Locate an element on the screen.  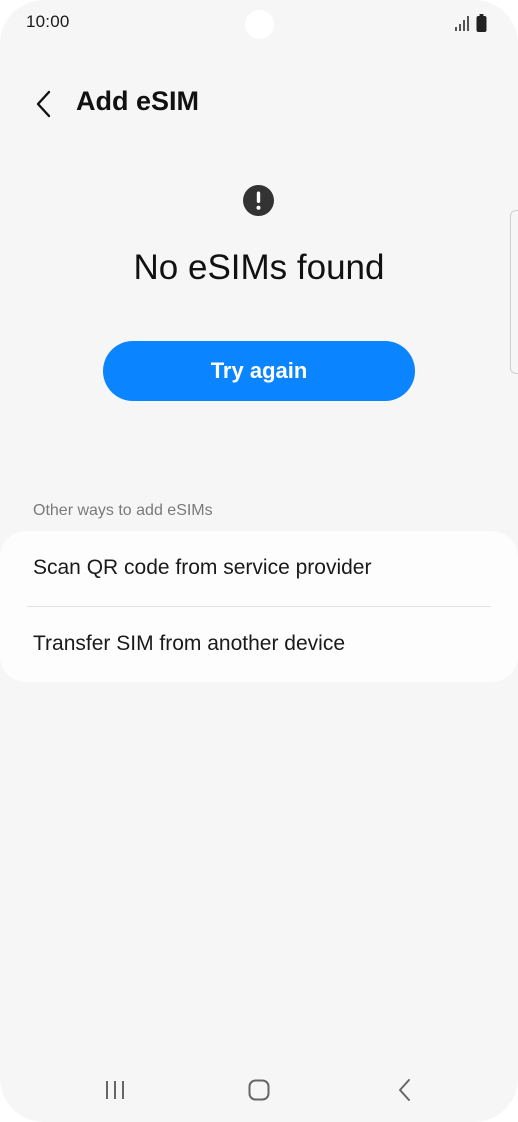
scroll-handle is located at coordinates (514, 292).